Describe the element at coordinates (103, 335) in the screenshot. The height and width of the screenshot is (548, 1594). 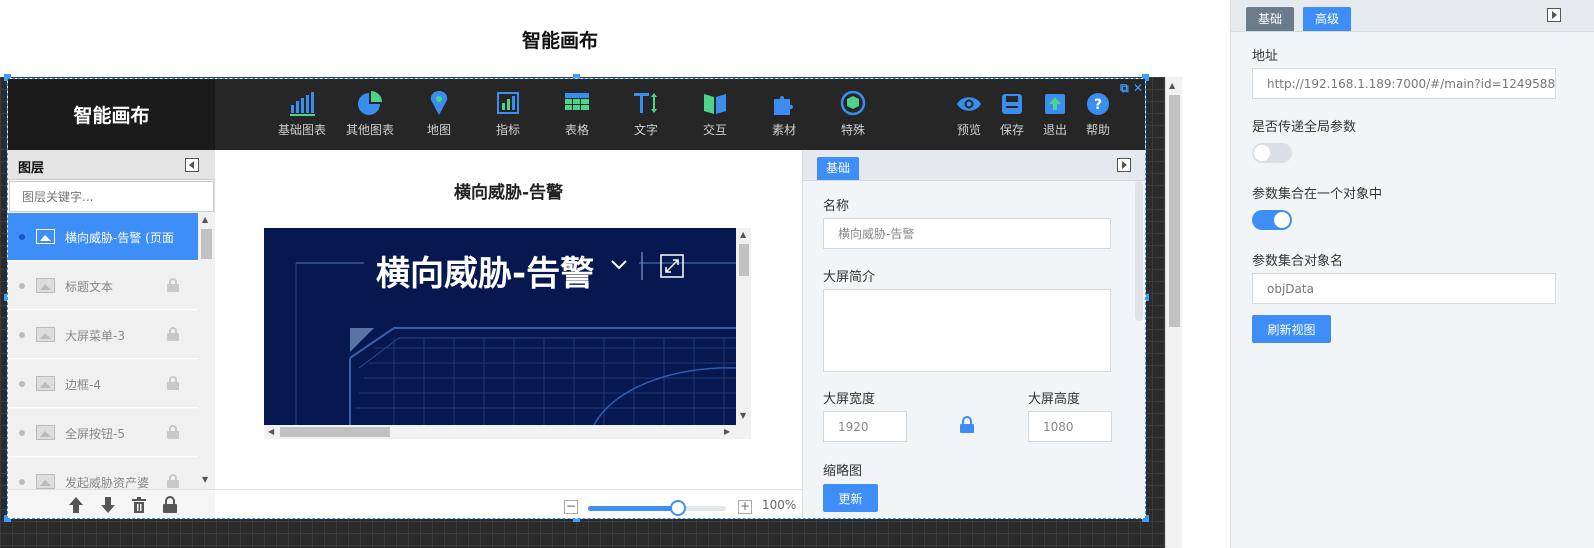
I see `layer-item: 大屏菜单-3` at that location.